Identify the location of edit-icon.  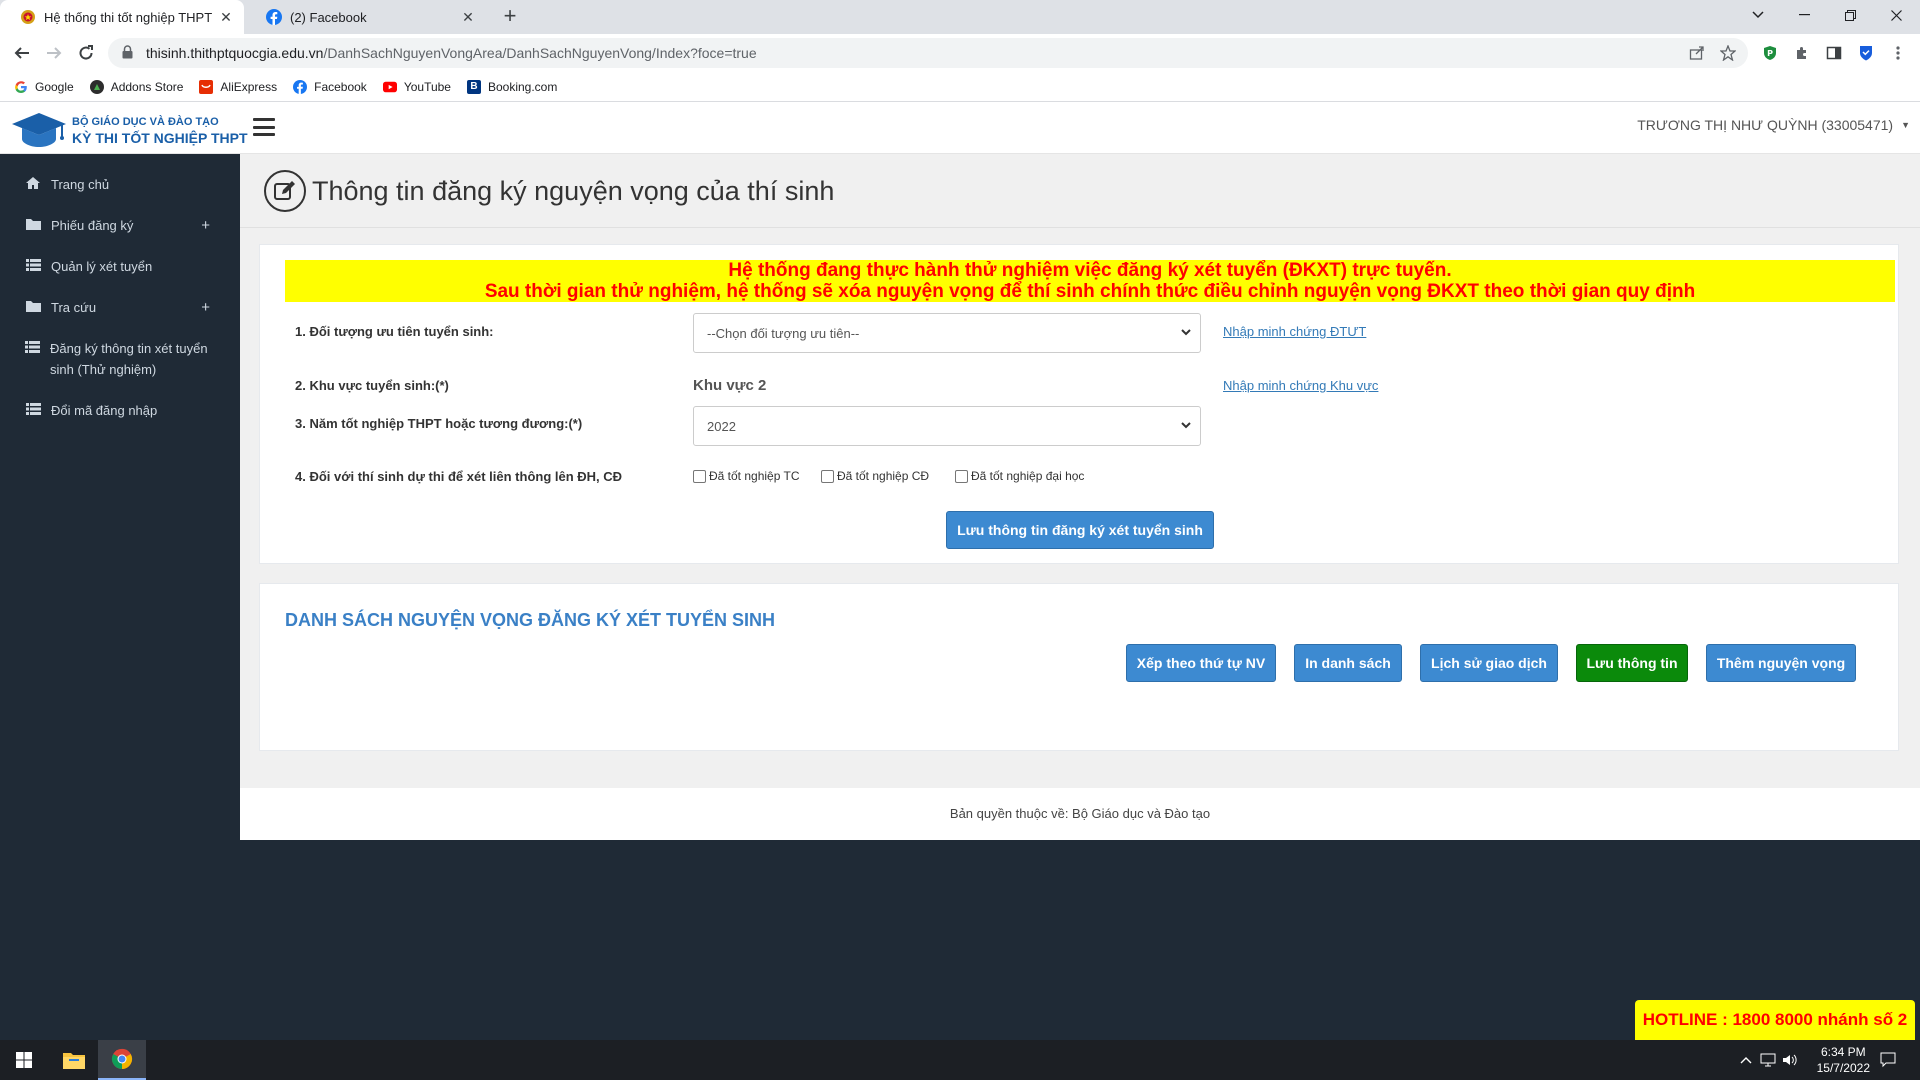
(285, 191).